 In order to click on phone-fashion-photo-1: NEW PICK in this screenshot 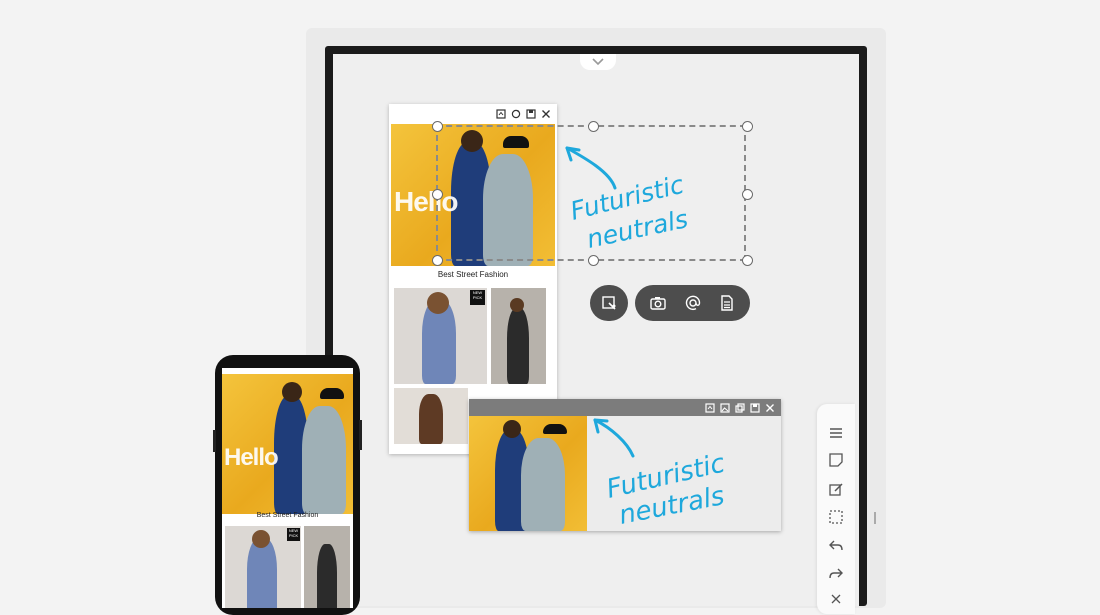, I will do `click(263, 567)`.